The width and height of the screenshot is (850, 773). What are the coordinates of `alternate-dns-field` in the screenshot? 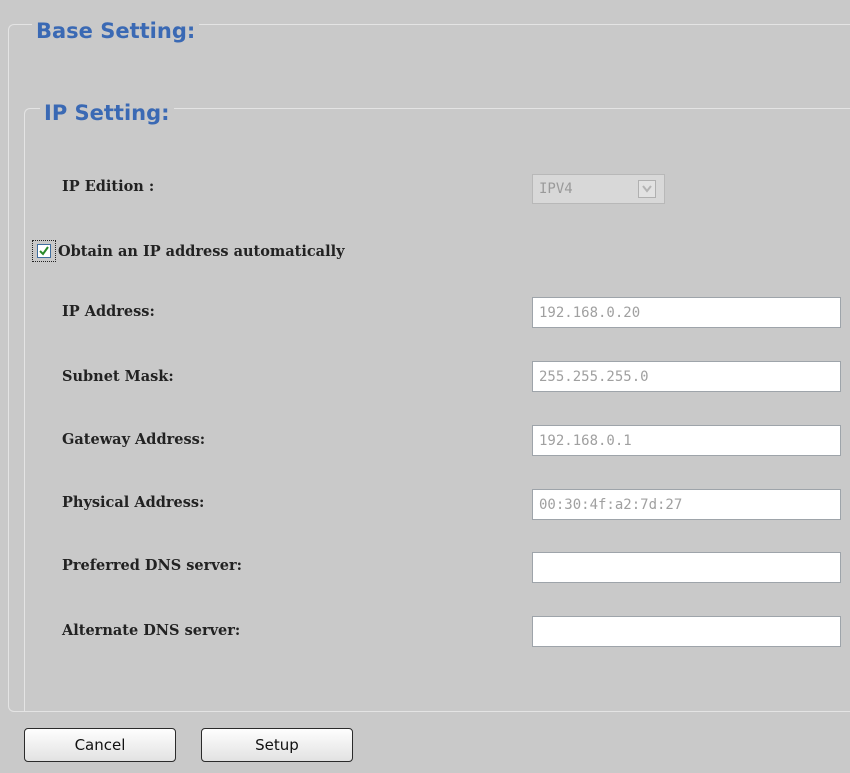 It's located at (686, 631).